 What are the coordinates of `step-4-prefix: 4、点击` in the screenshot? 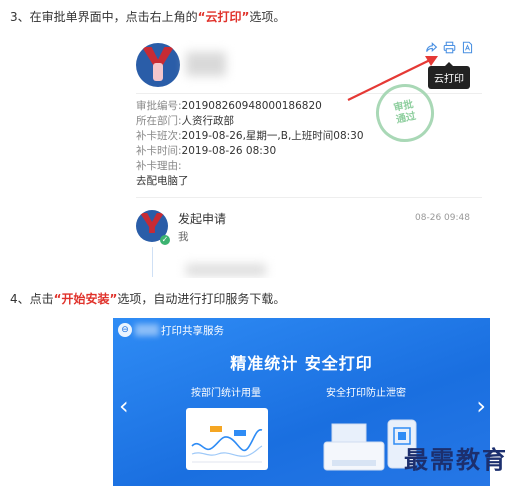 It's located at (32, 299).